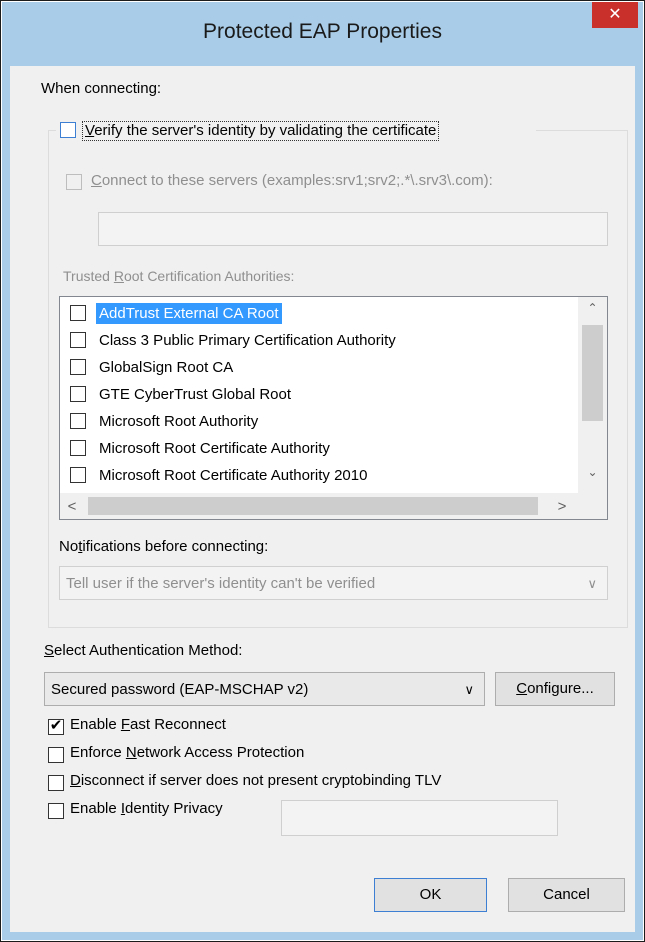 The height and width of the screenshot is (942, 645). Describe the element at coordinates (72, 506) in the screenshot. I see `scroll-left-arrow-icon: <` at that location.